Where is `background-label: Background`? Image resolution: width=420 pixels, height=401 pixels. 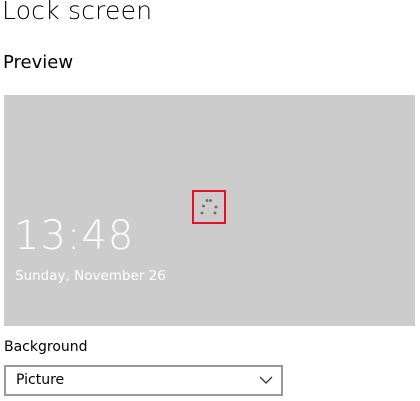
background-label: Background is located at coordinates (46, 347).